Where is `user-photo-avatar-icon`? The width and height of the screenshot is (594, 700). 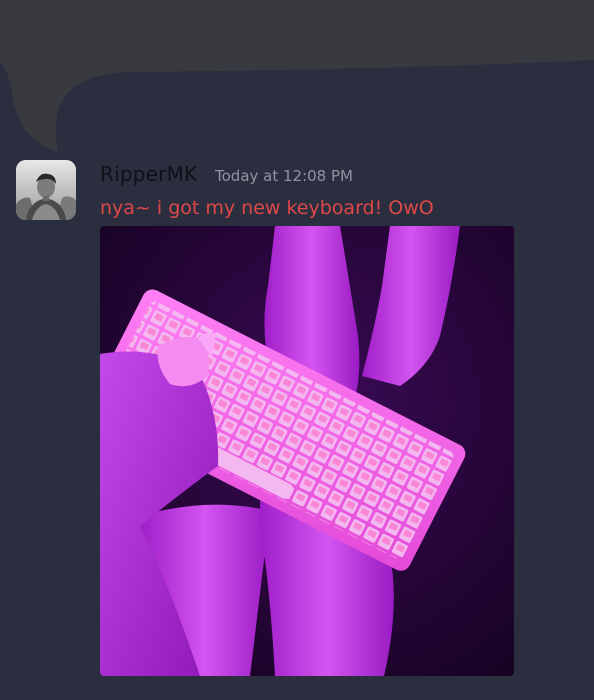
user-photo-avatar-icon is located at coordinates (46, 190).